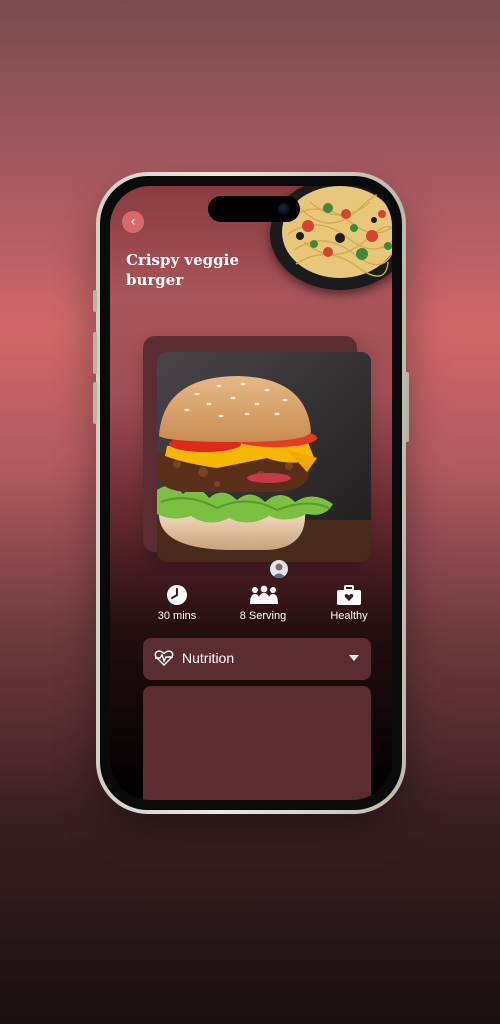 The width and height of the screenshot is (500, 1024). What do you see at coordinates (95, 353) in the screenshot?
I see `volume-up-button` at bounding box center [95, 353].